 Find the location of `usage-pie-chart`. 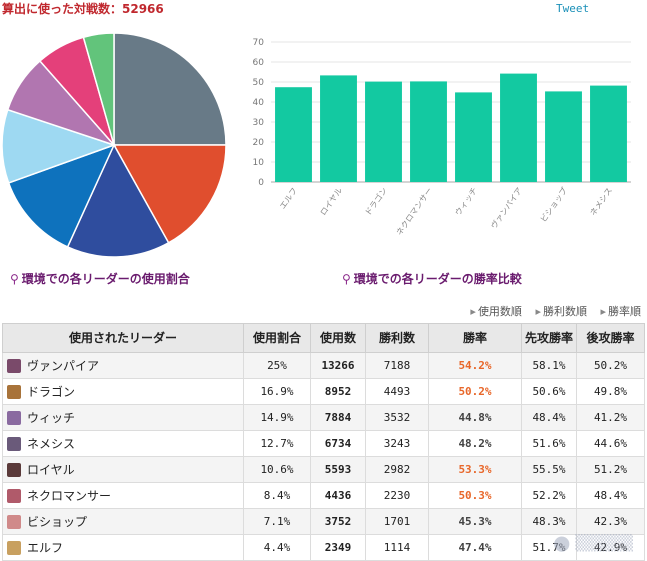

usage-pie-chart is located at coordinates (114, 145).